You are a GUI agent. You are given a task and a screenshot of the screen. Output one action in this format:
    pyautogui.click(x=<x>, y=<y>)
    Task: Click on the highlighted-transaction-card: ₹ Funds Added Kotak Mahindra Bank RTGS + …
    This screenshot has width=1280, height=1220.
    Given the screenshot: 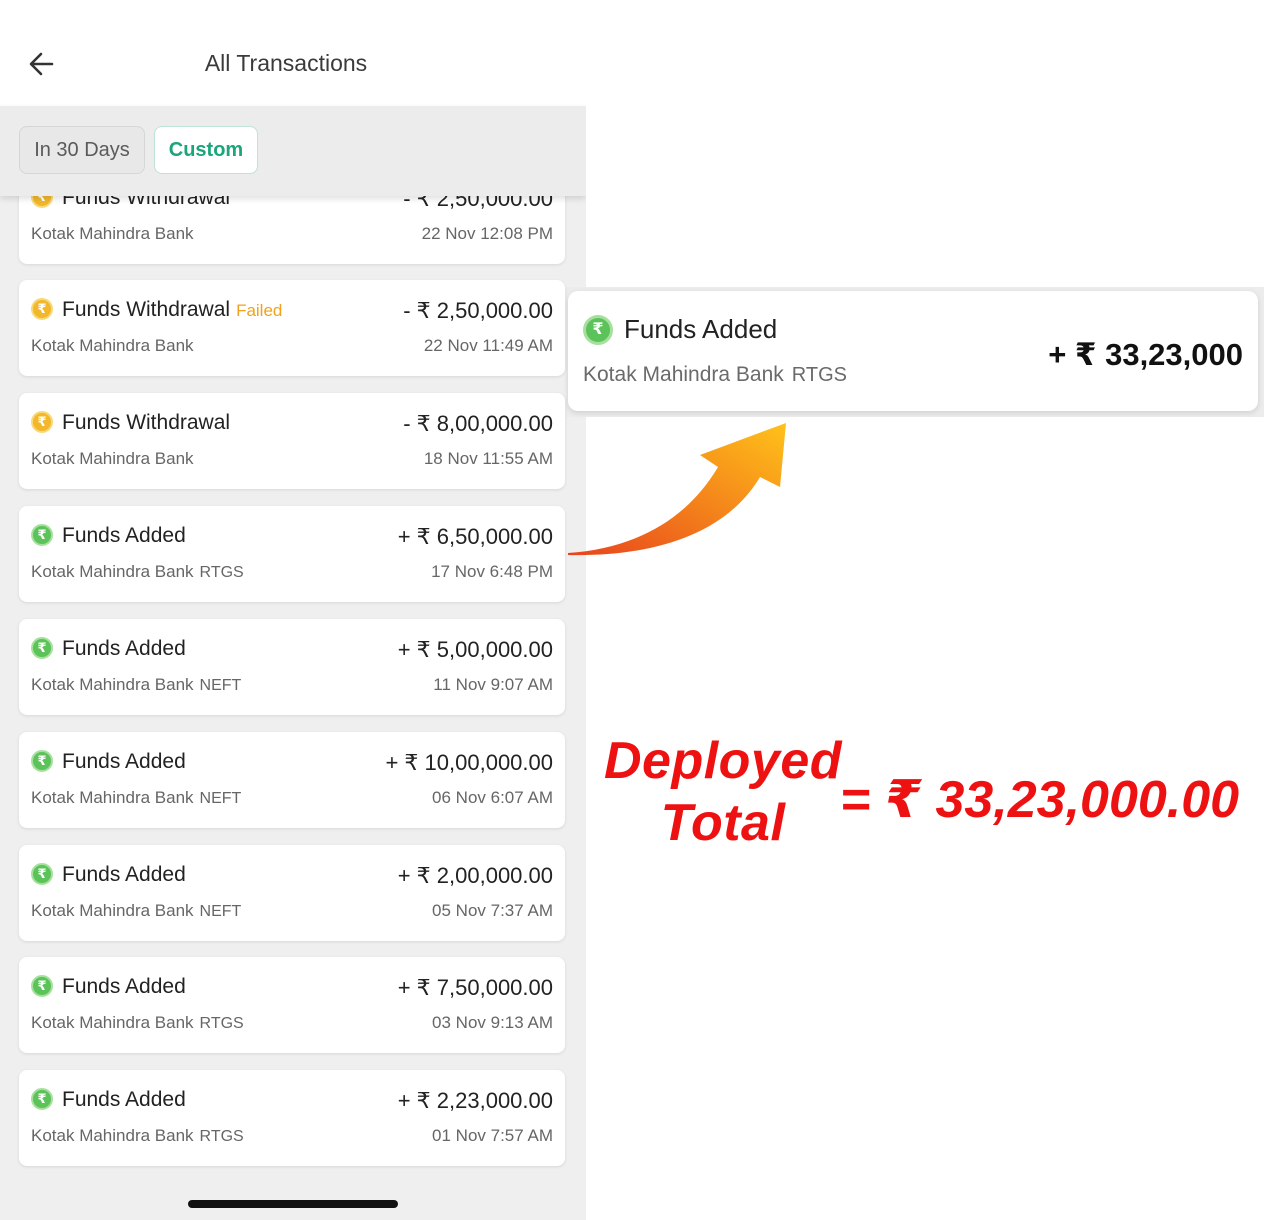 What is the action you would take?
    pyautogui.click(x=913, y=351)
    